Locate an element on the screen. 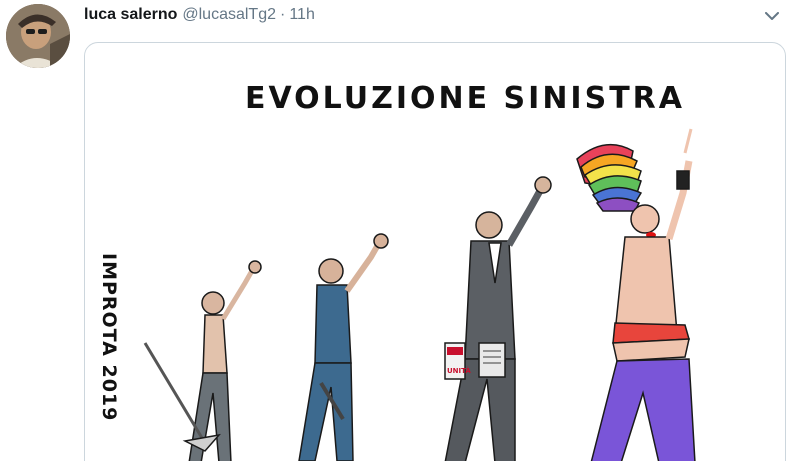 The width and height of the screenshot is (800, 461). author-avatar is located at coordinates (38, 36).